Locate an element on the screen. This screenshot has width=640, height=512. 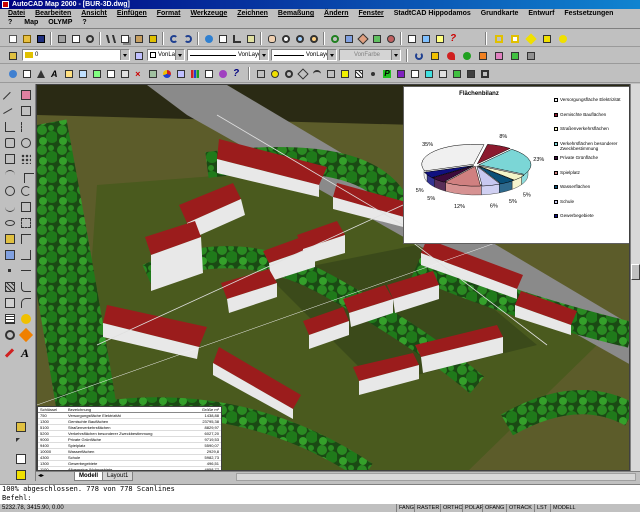
tab-layout1: Layout1 is located at coordinates (118, 476).